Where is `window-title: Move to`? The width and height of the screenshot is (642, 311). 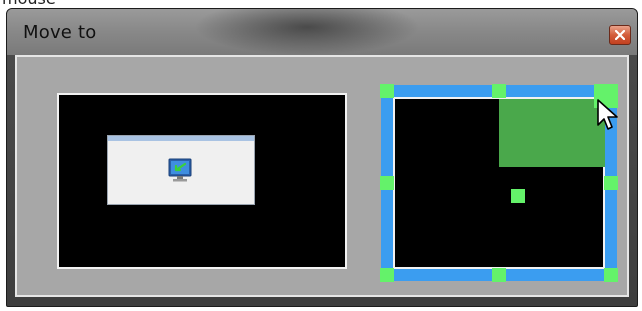 window-title: Move to is located at coordinates (60, 32).